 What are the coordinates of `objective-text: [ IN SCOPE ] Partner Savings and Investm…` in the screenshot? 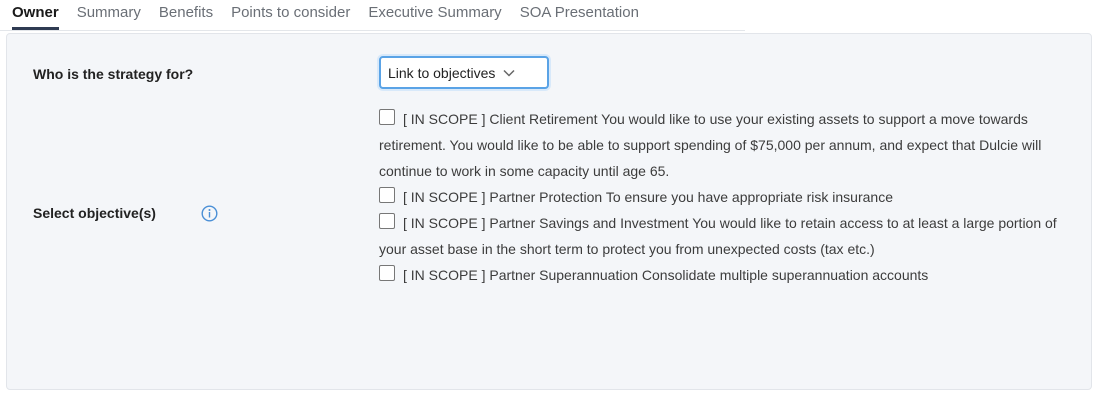 It's located at (718, 236).